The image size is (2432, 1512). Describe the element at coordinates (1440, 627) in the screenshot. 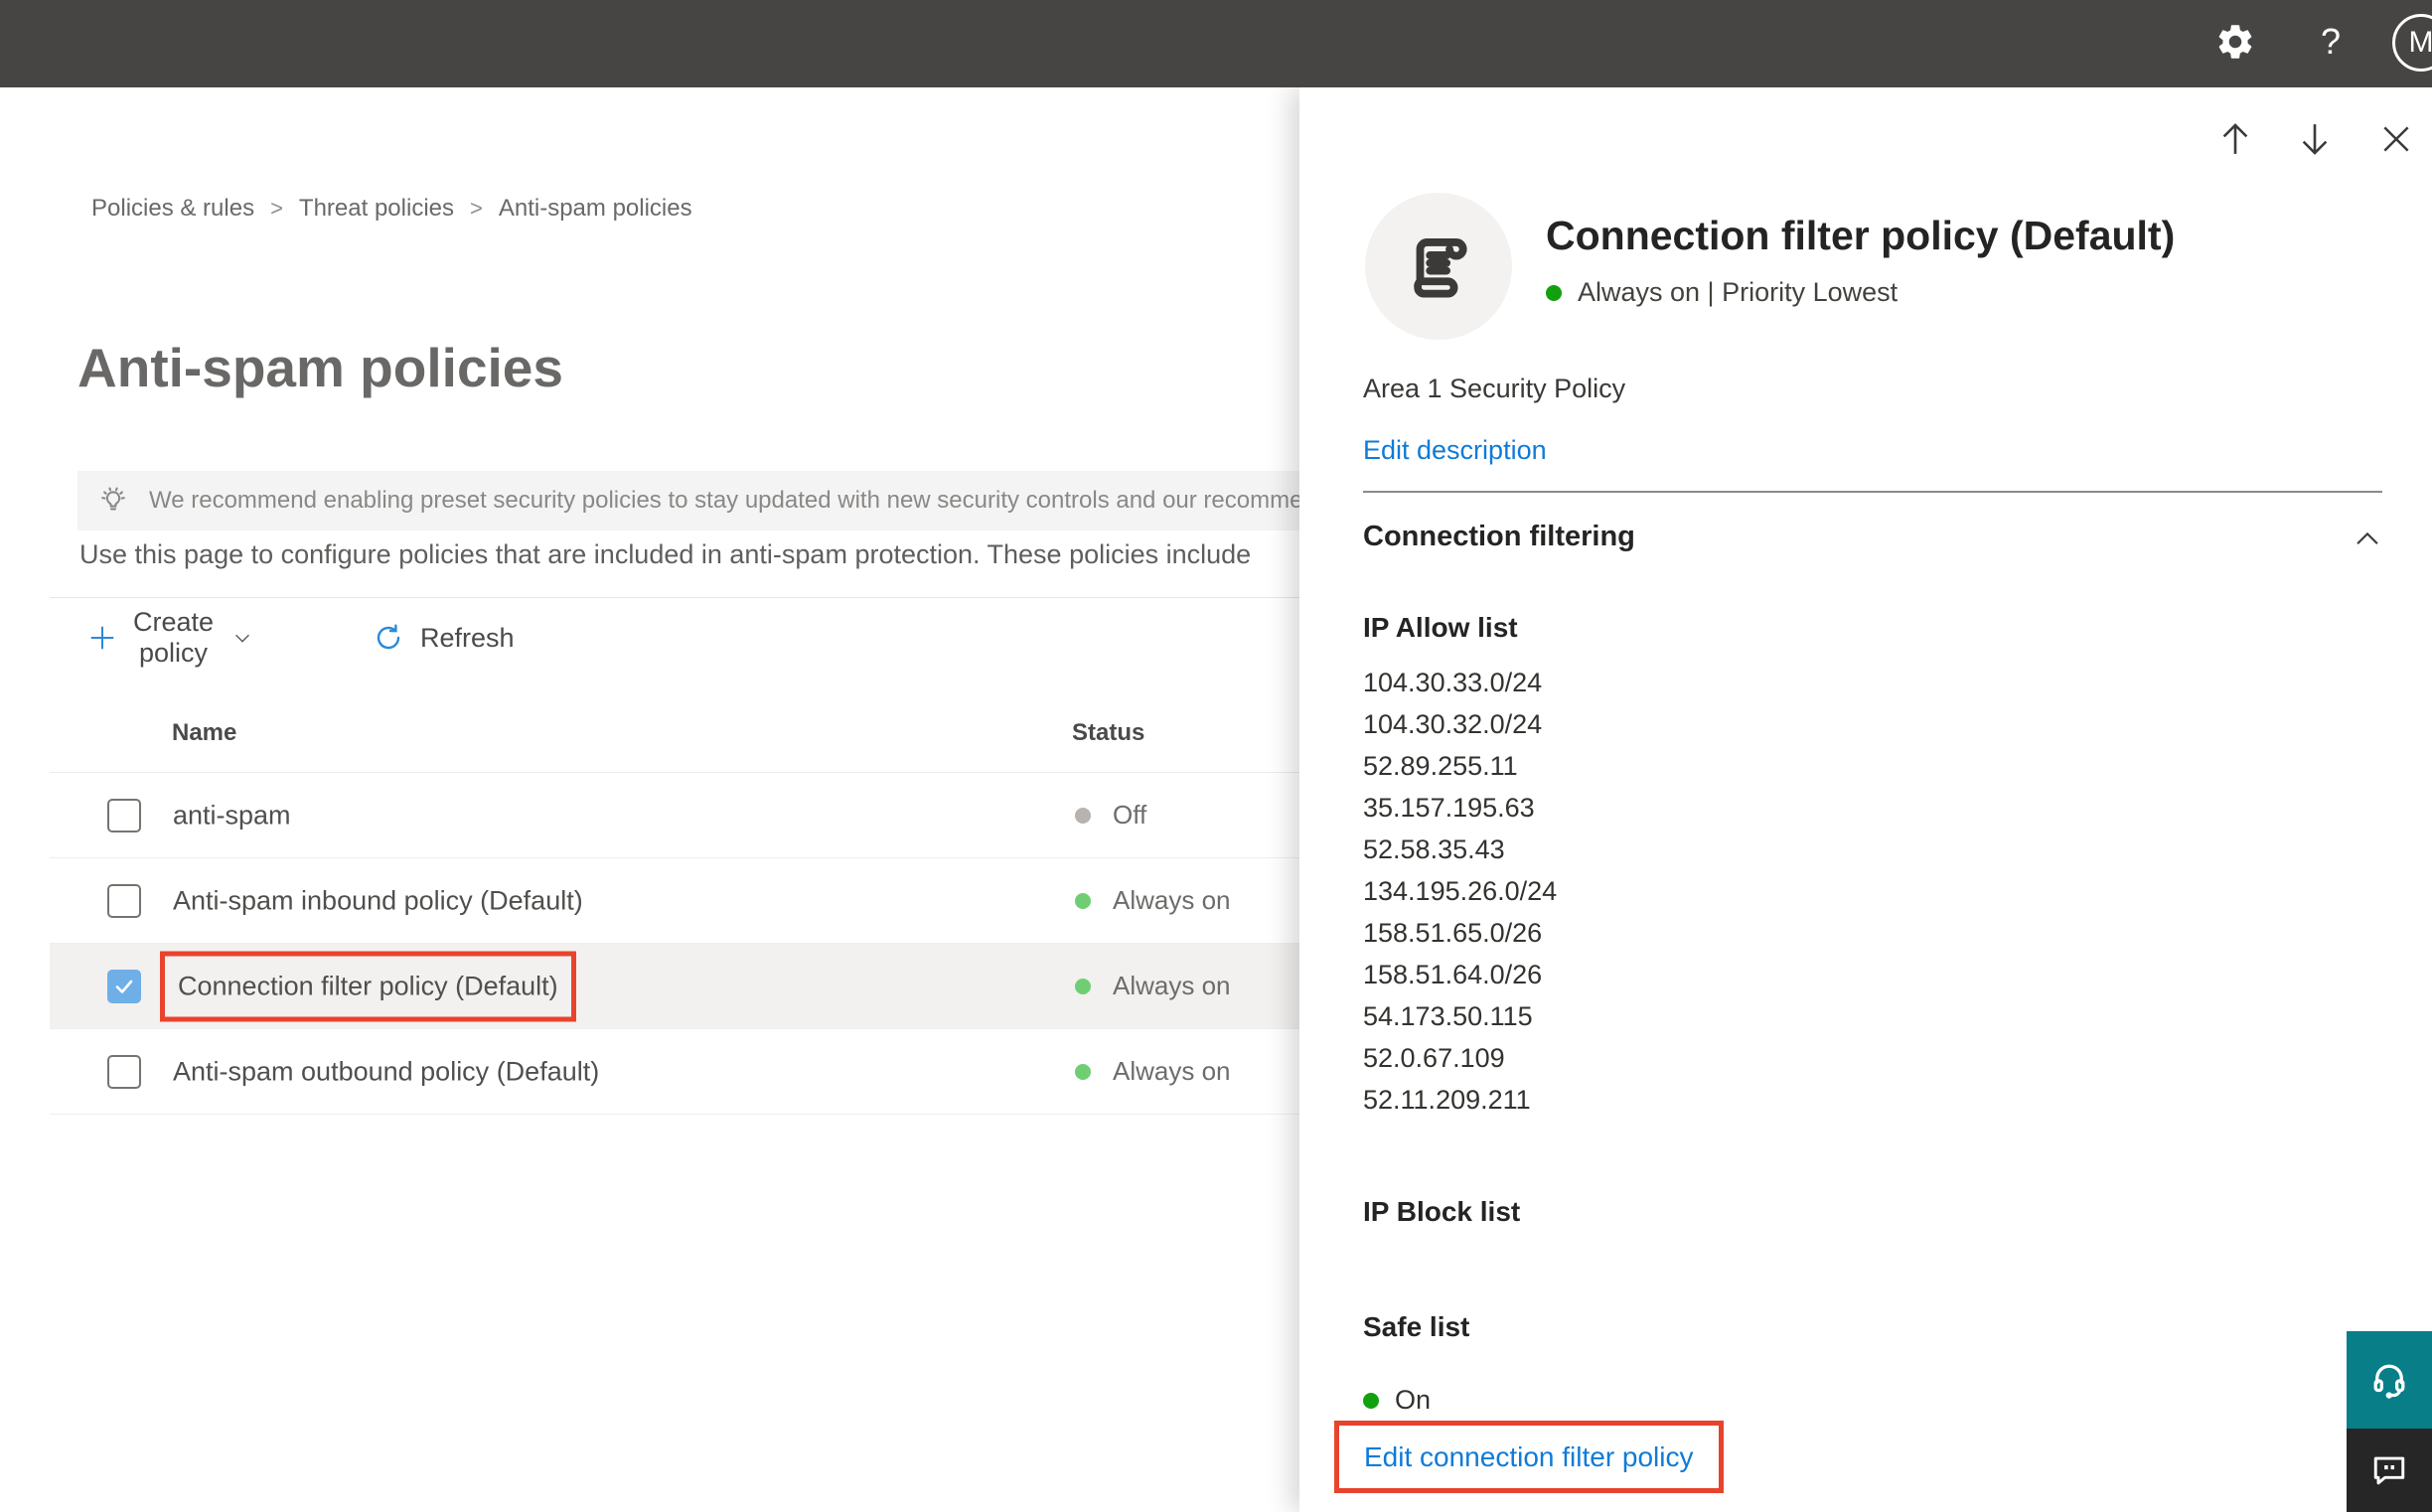

I see `ip-allow-list-label: IP Allow list` at that location.